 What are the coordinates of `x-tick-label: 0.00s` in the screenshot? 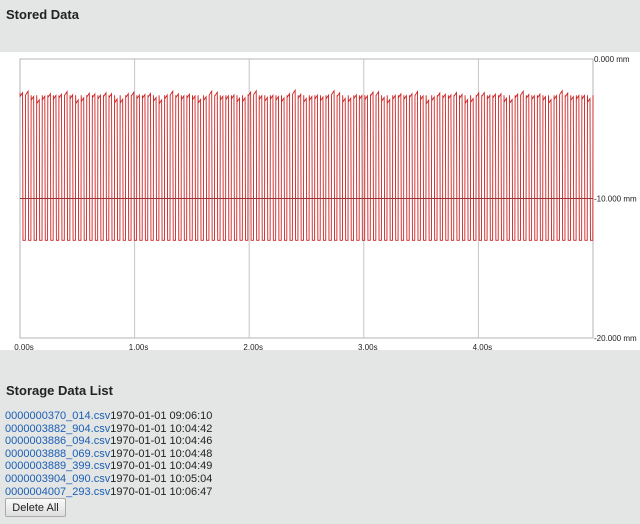 It's located at (24, 346).